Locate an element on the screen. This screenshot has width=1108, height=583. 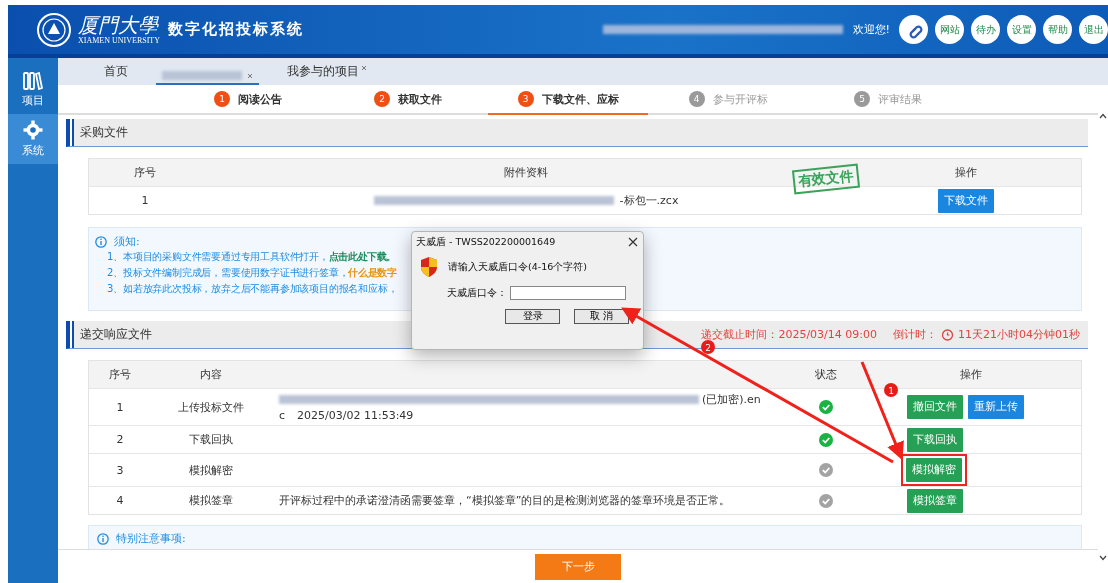
step-number: 5 is located at coordinates (862, 99).